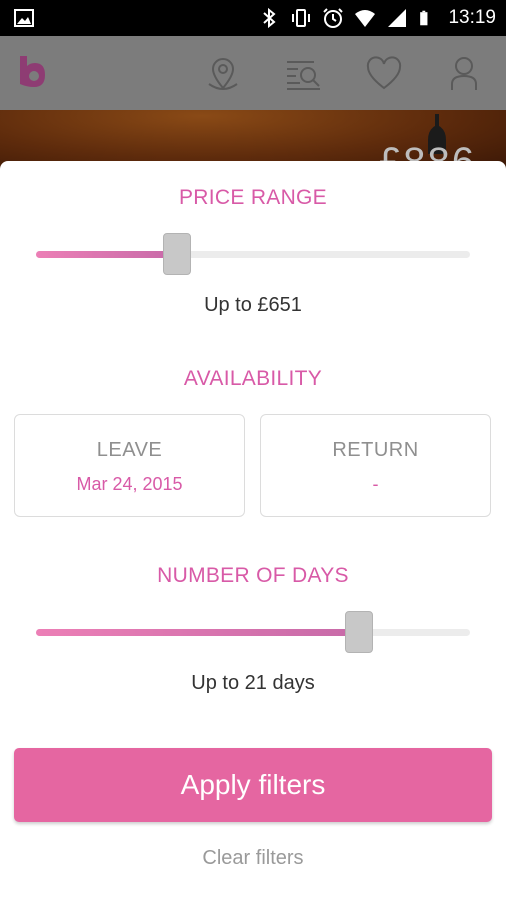 The width and height of the screenshot is (506, 900). I want to click on leave-date-value: Mar 24, 2015, so click(129, 484).